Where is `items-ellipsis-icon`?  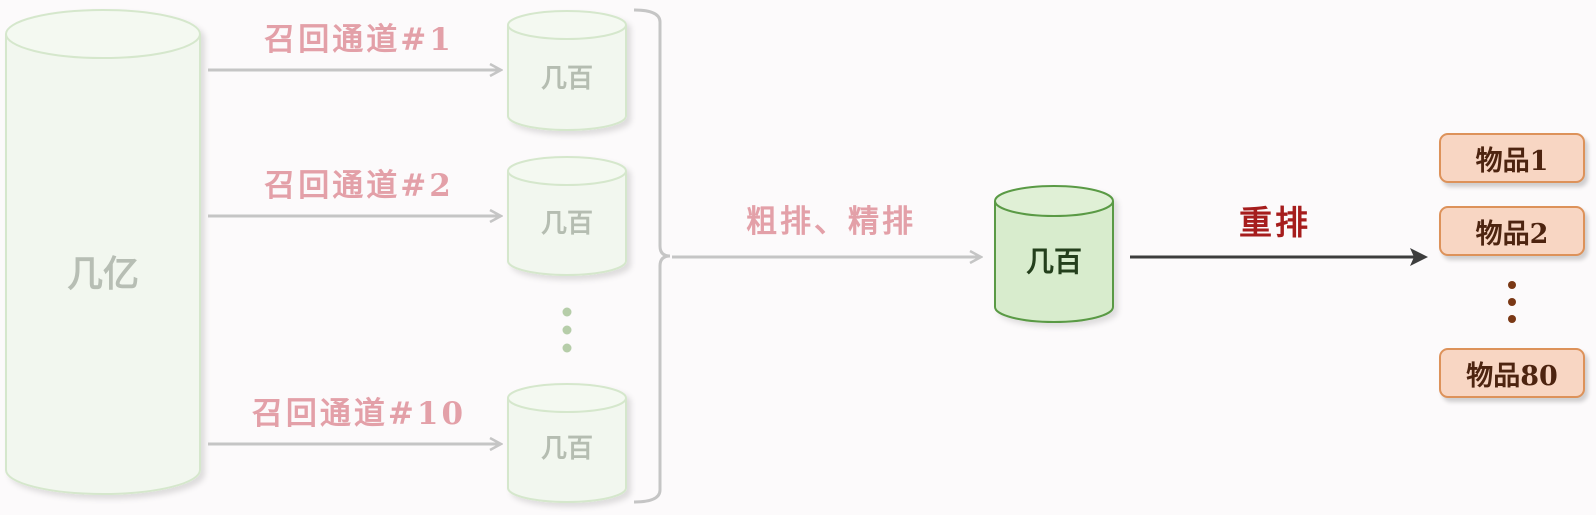
items-ellipsis-icon is located at coordinates (1512, 302).